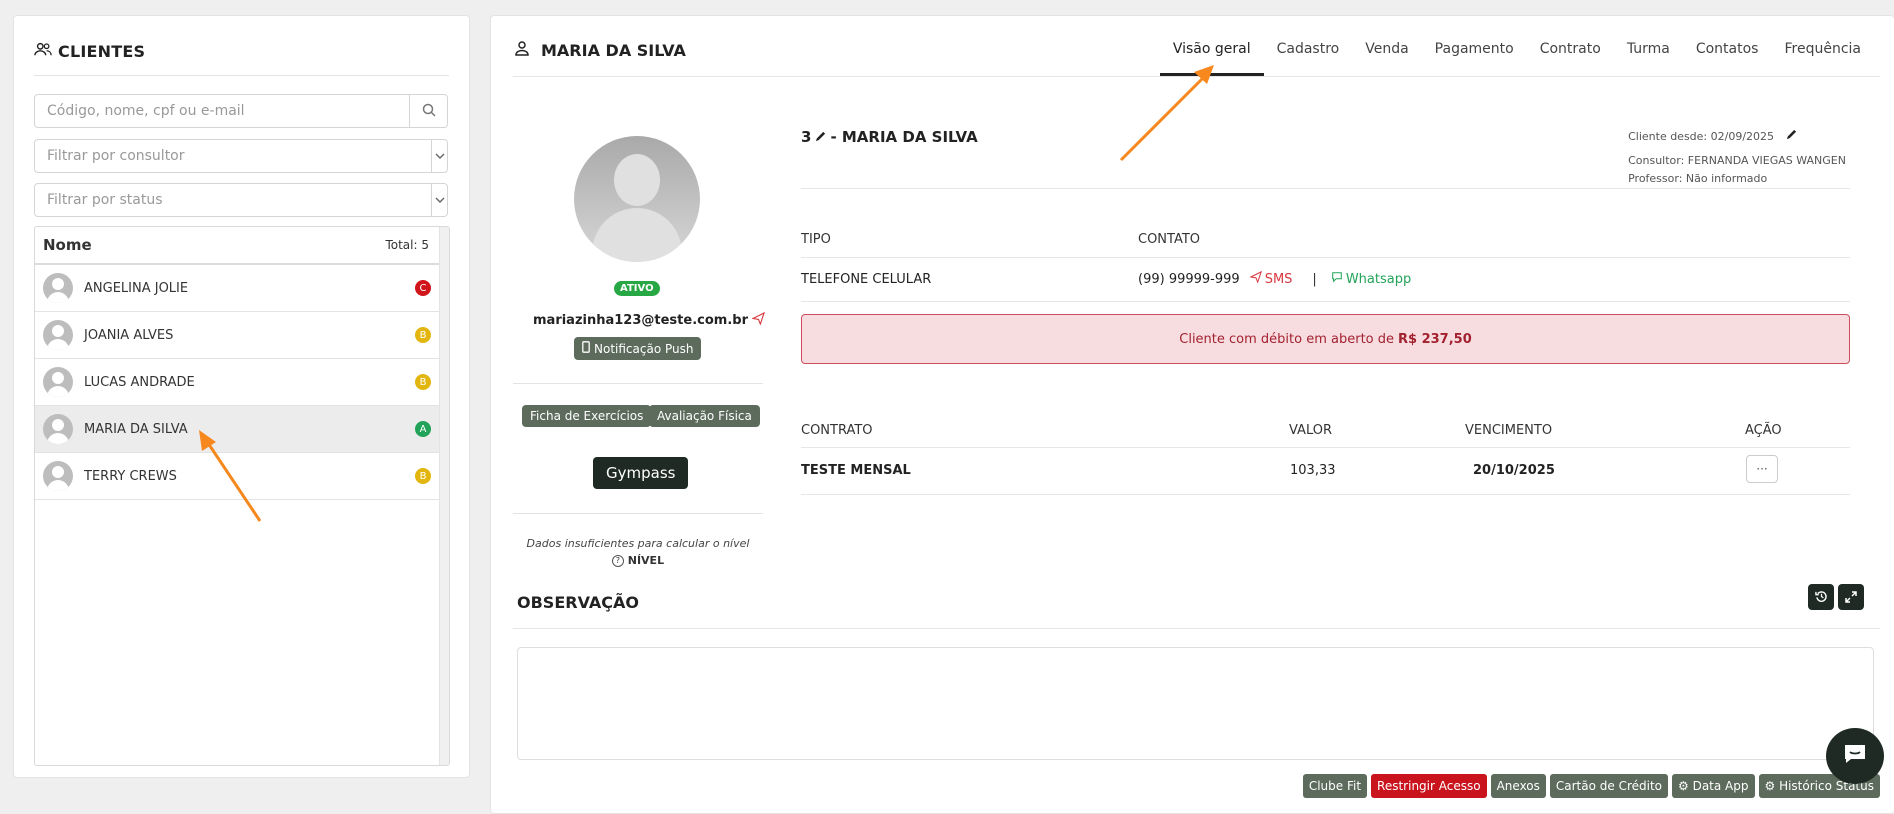 Image resolution: width=1894 pixels, height=814 pixels. I want to click on client-teacher: Professor: Não informado, so click(1698, 178).